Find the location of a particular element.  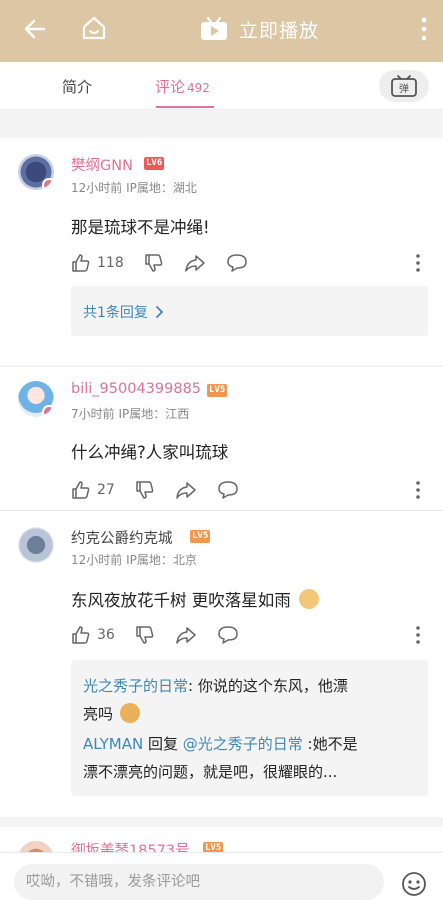

comment-actions: 27 is located at coordinates (165, 490).